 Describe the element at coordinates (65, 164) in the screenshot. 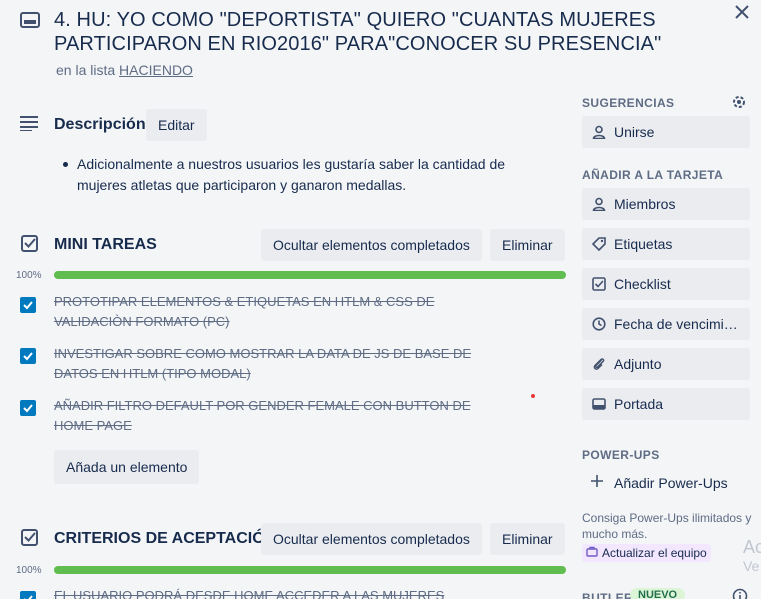

I see `bullet` at that location.